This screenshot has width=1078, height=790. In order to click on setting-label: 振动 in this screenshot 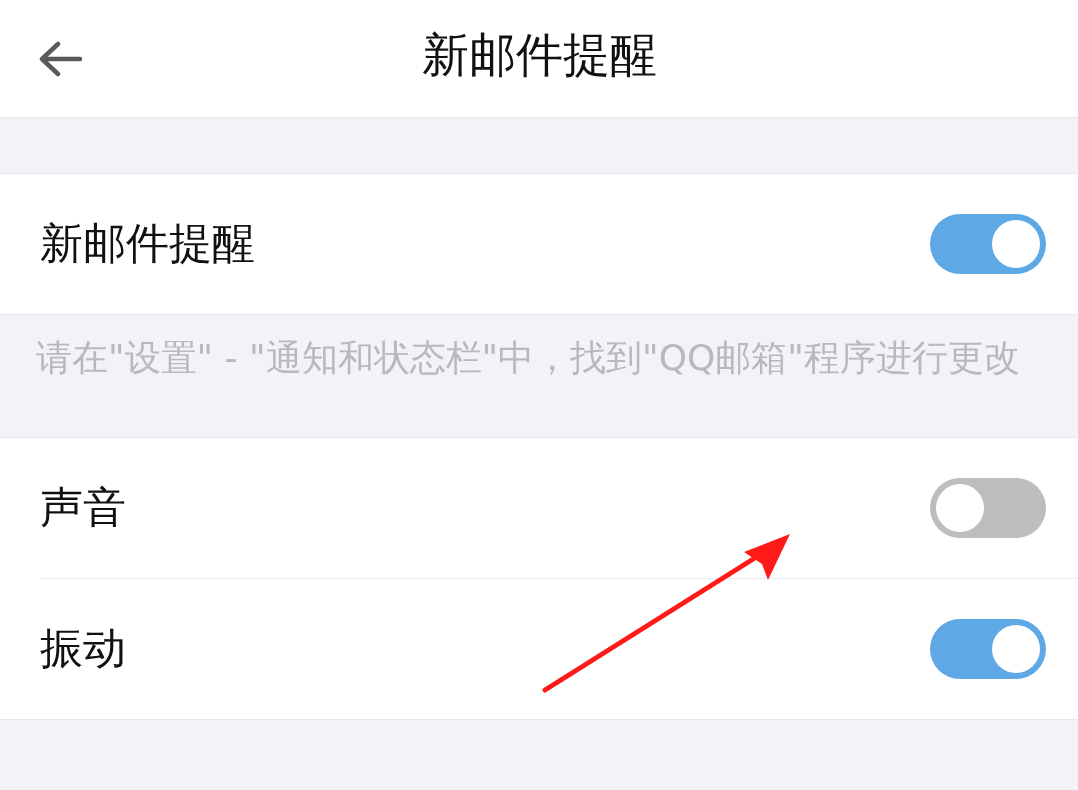, I will do `click(83, 649)`.